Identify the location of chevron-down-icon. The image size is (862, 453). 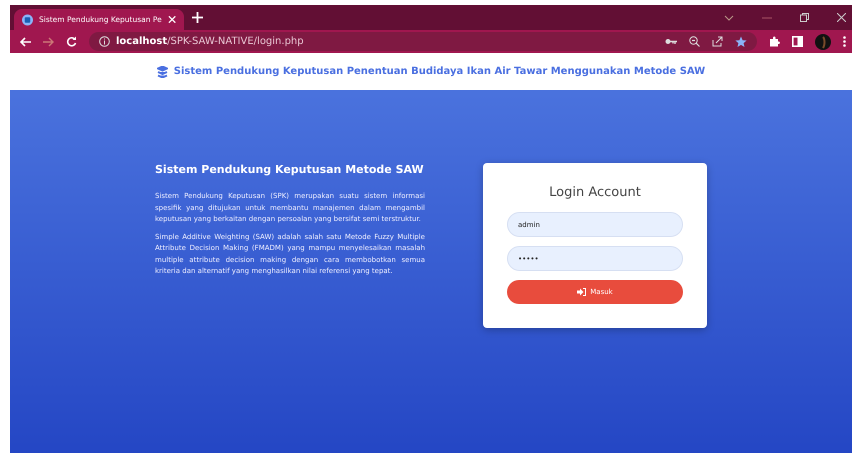
(729, 17).